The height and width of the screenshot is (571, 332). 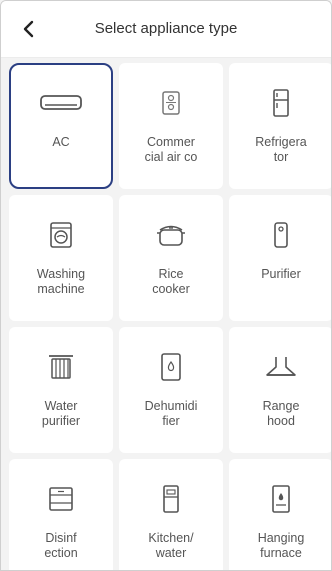 I want to click on appliance-tile-ac: AC, so click(x=61, y=126).